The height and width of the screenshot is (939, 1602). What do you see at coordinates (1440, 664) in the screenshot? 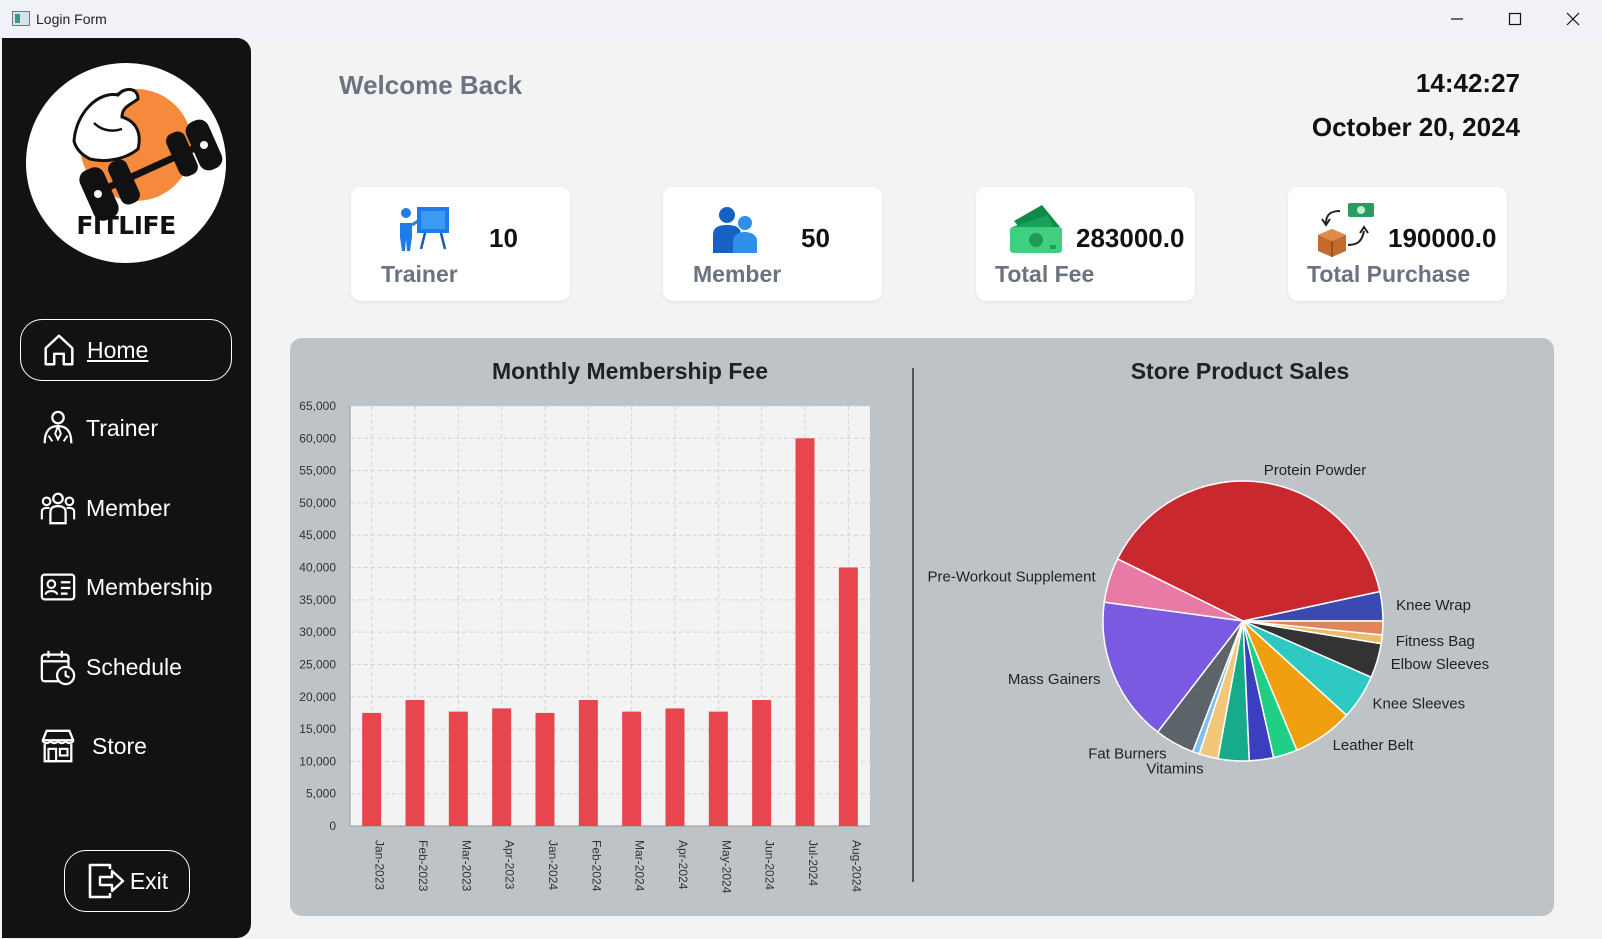
I see `pie-label: Elbow Sleeves` at bounding box center [1440, 664].